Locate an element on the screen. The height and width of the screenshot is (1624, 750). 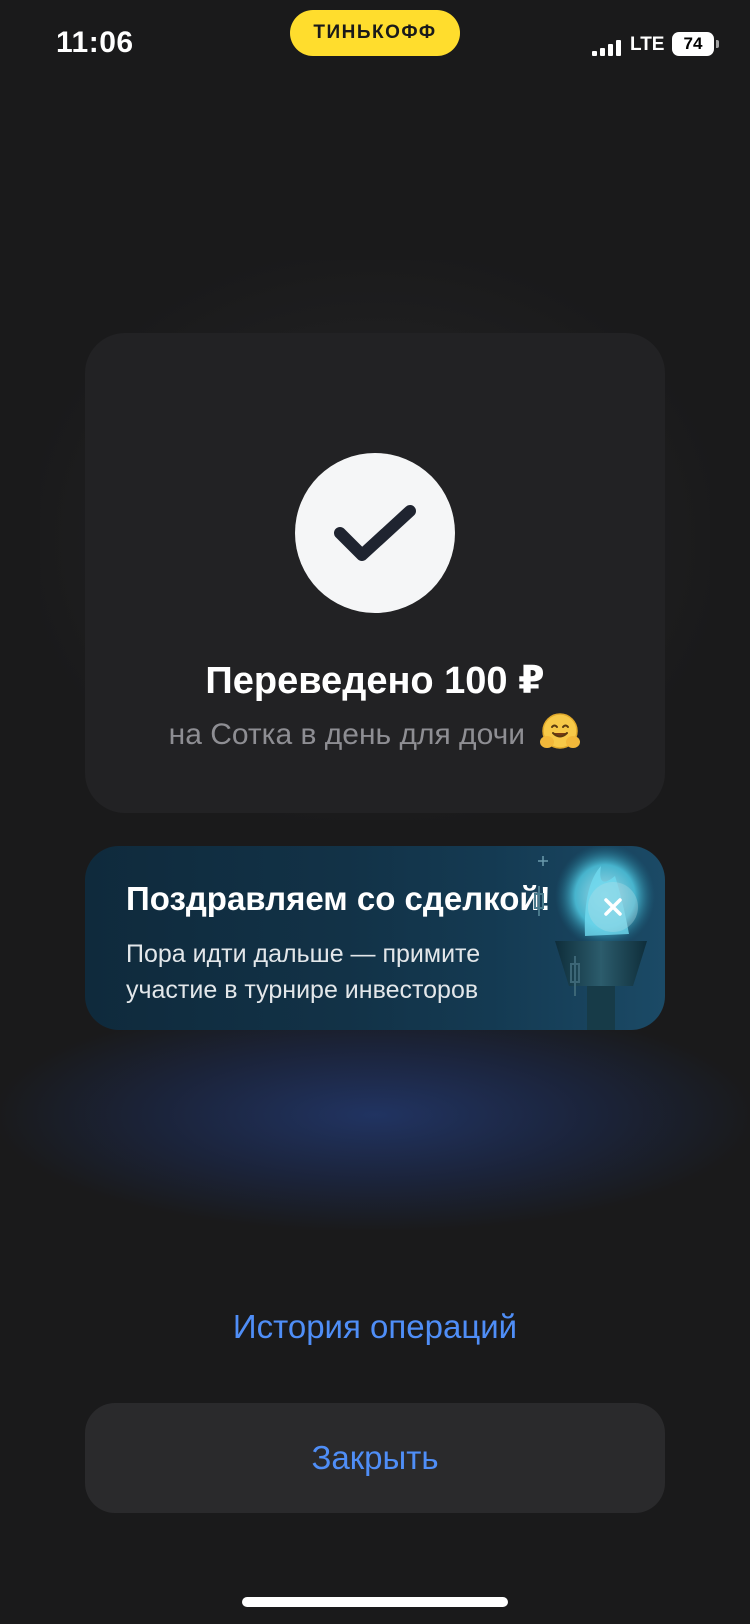
close-button: Закрыть is located at coordinates (375, 1458).